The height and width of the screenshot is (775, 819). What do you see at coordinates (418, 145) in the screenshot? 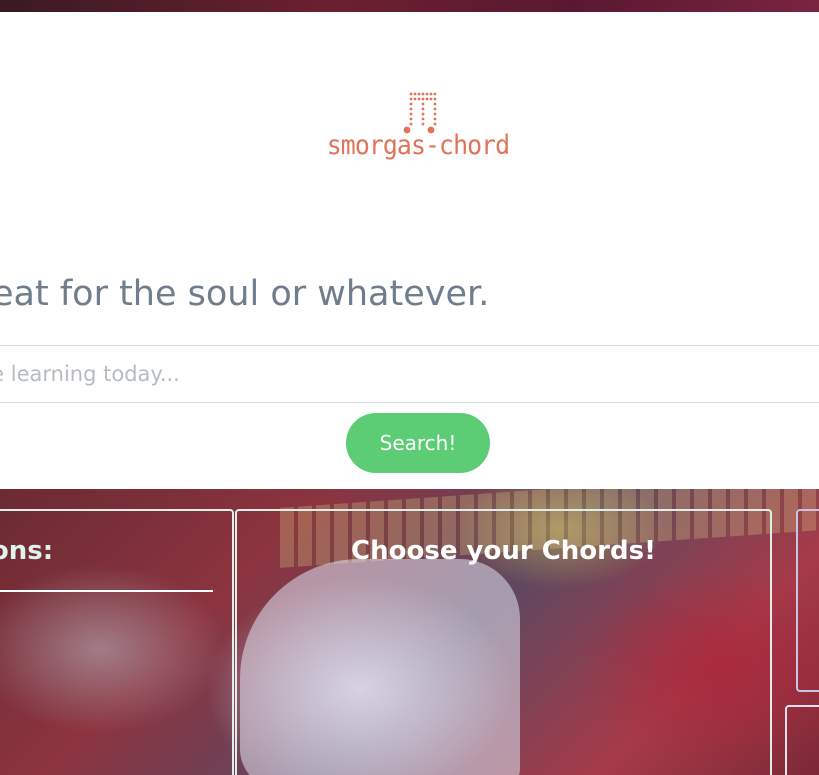
I see `brand-logo-text: smorgas-chord` at bounding box center [418, 145].